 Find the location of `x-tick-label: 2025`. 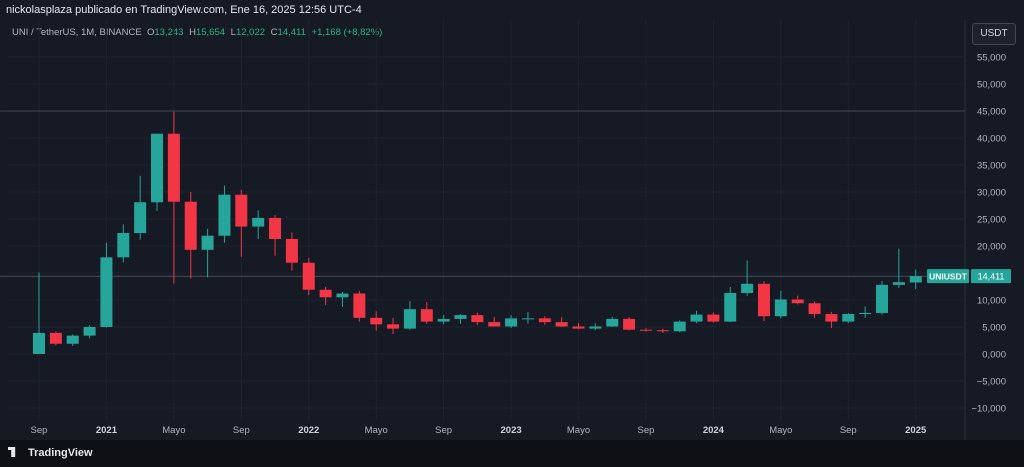

x-tick-label: 2025 is located at coordinates (916, 430).